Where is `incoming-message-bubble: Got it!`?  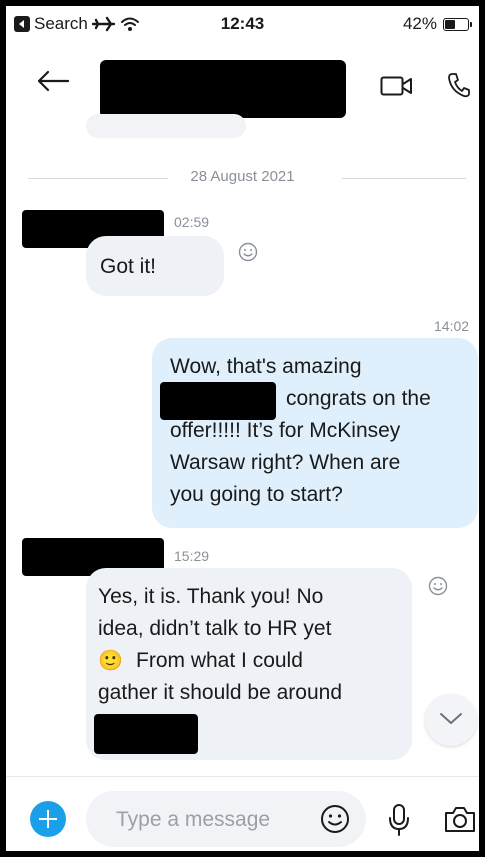
incoming-message-bubble: Got it! is located at coordinates (155, 266).